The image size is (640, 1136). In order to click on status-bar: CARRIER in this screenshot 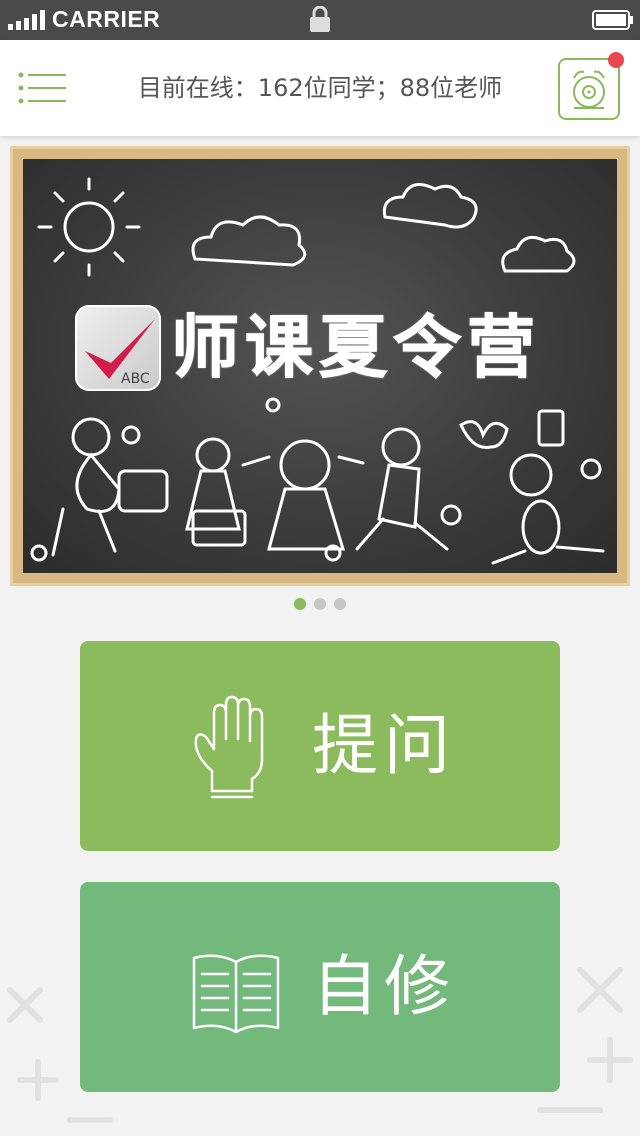, I will do `click(320, 20)`.